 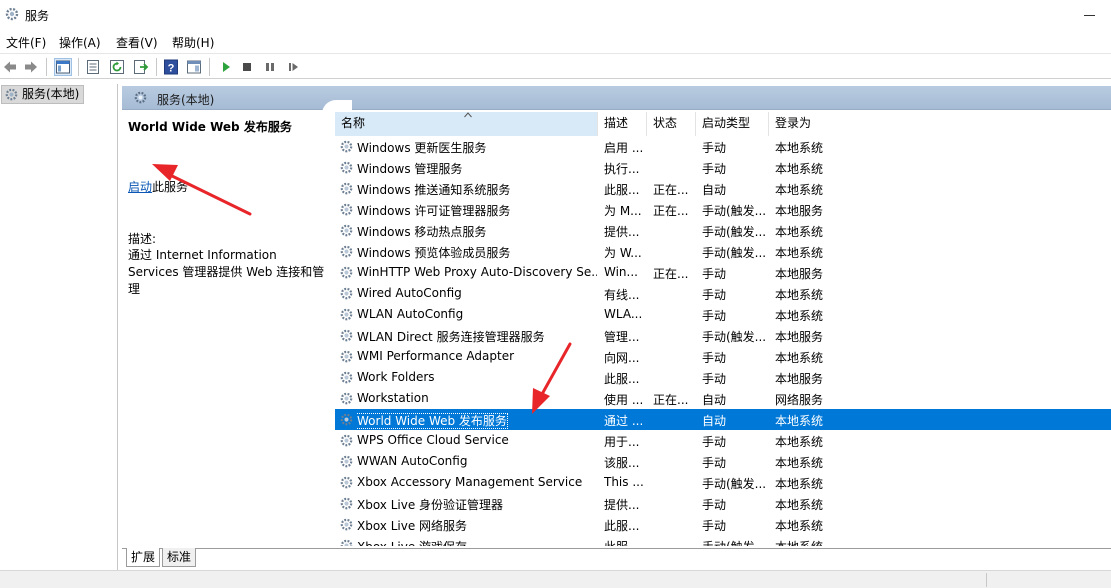 What do you see at coordinates (51, 94) in the screenshot?
I see `tree-item-label: 服务(本地)` at bounding box center [51, 94].